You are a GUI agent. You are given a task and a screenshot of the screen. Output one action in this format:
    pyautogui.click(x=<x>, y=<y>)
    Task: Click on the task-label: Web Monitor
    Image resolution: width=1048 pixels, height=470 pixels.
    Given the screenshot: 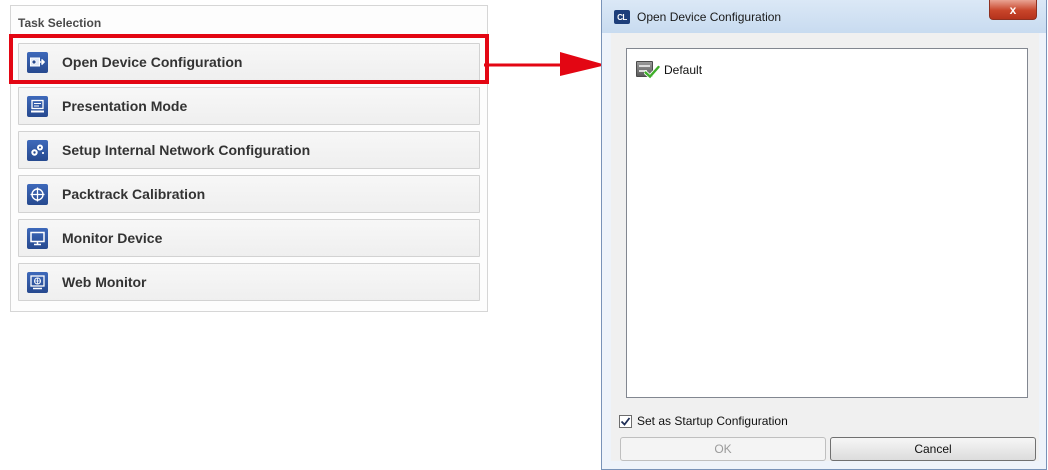 What is the action you would take?
    pyautogui.click(x=104, y=282)
    